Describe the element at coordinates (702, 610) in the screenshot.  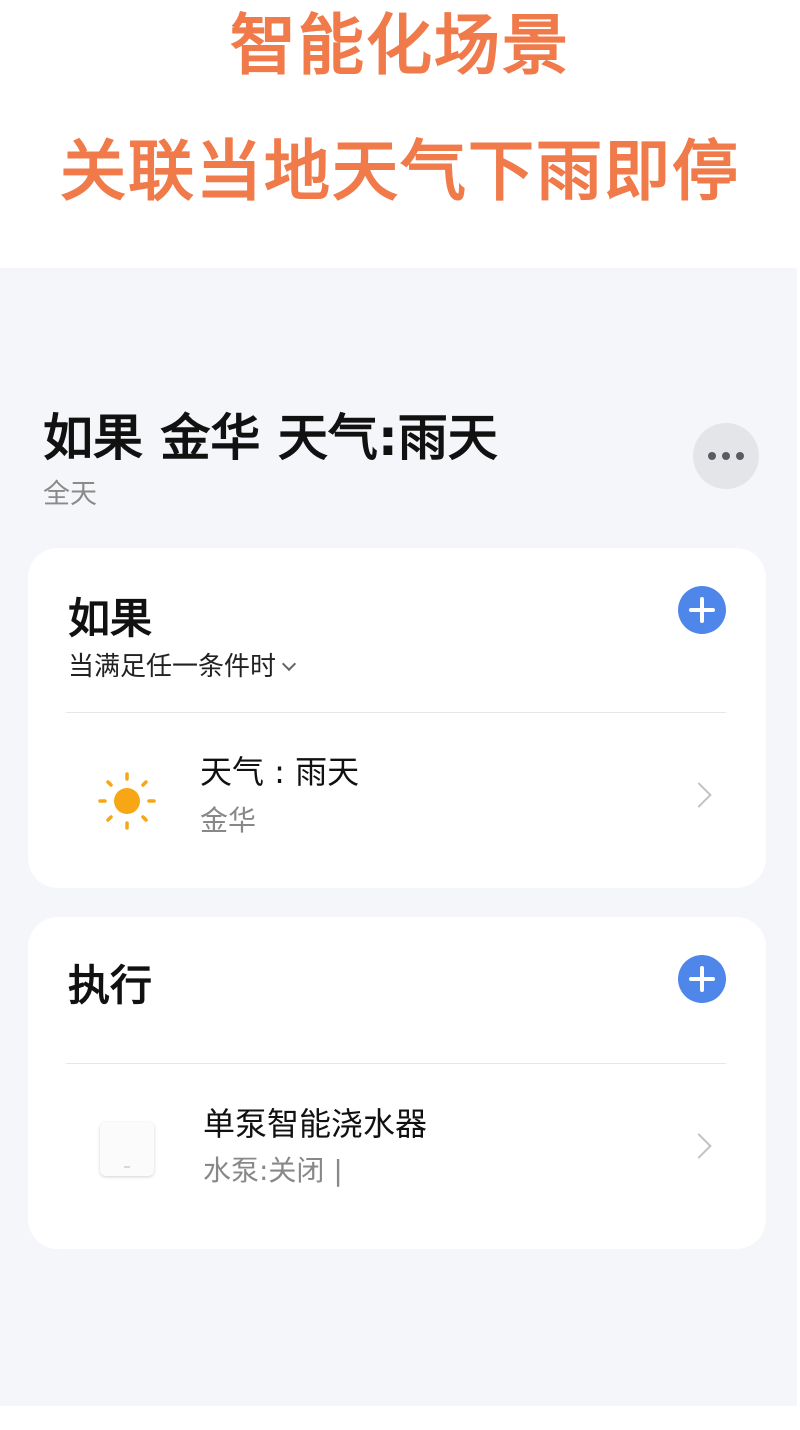
I see `add-condition-button` at that location.